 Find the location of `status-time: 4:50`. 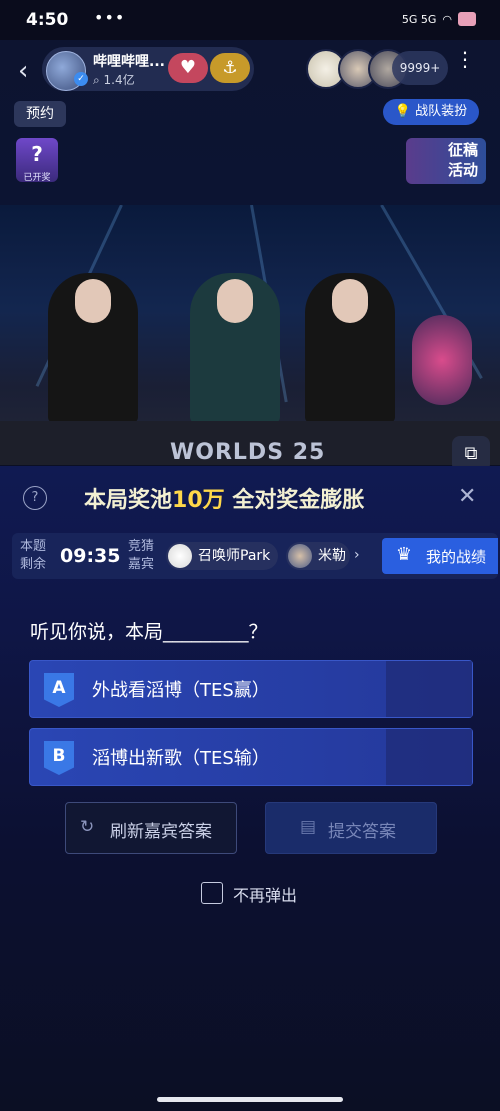

status-time: 4:50 is located at coordinates (47, 20).